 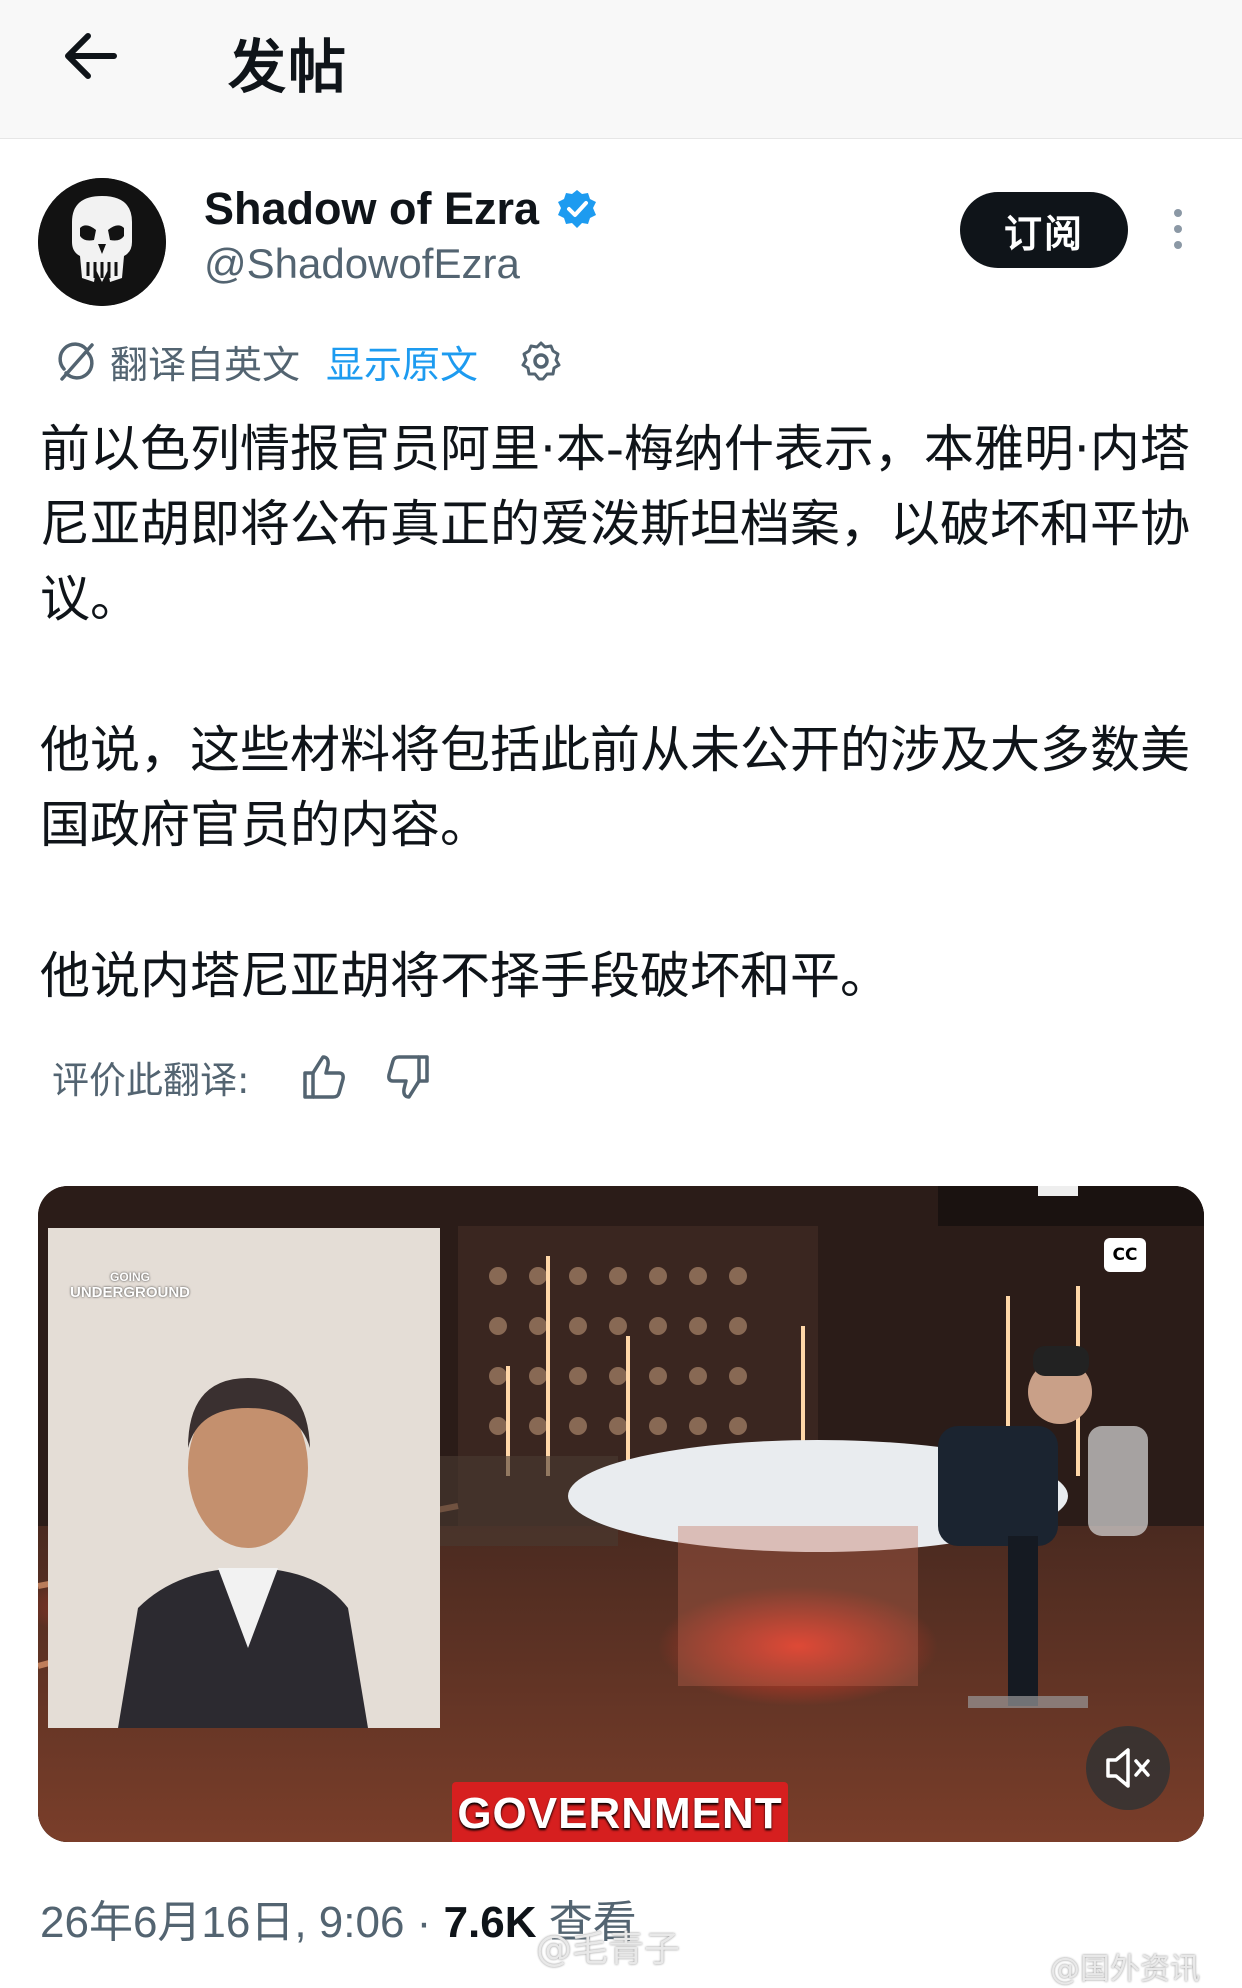 I want to click on mute-speaker-icon, so click(x=1128, y=1768).